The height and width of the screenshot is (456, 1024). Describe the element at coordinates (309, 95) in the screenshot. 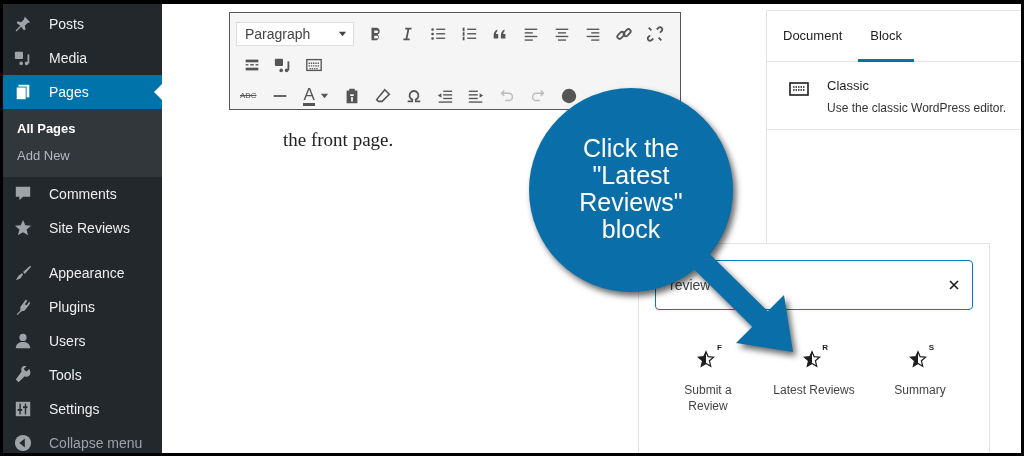

I see `text-color-button: A` at that location.